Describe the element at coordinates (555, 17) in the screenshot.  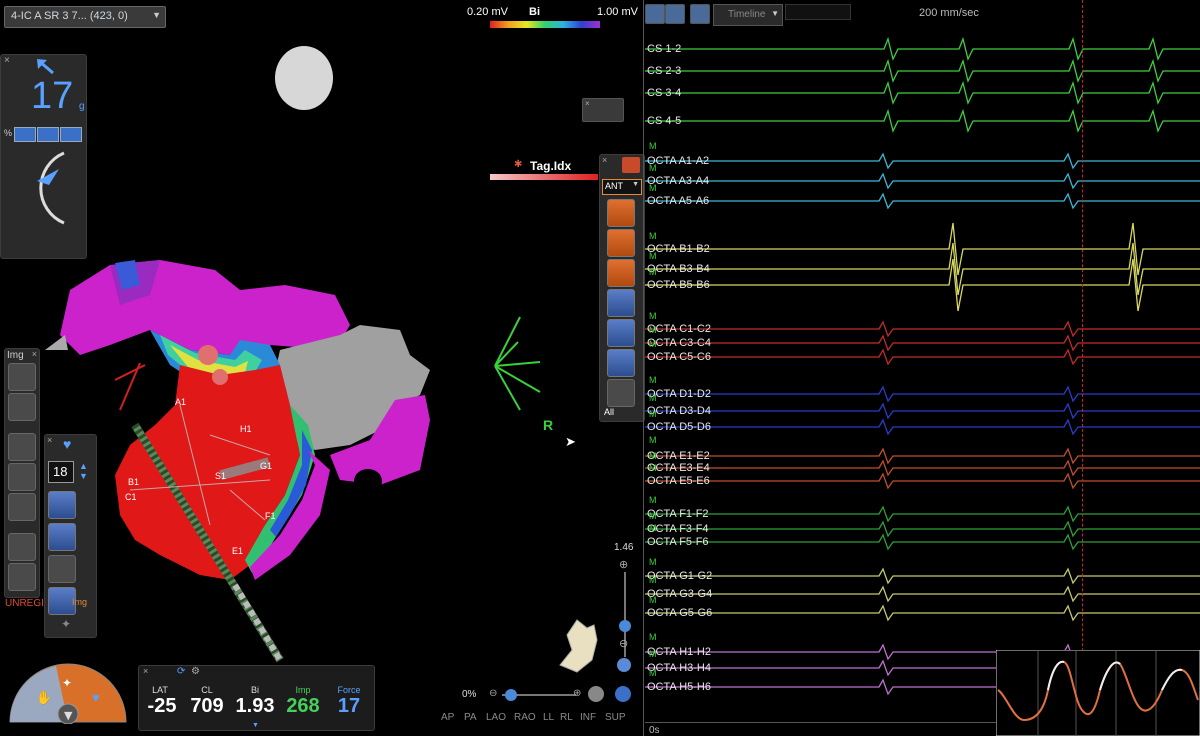
I see `color-scale: 0.20 mV Bi 1.00 mV` at that location.